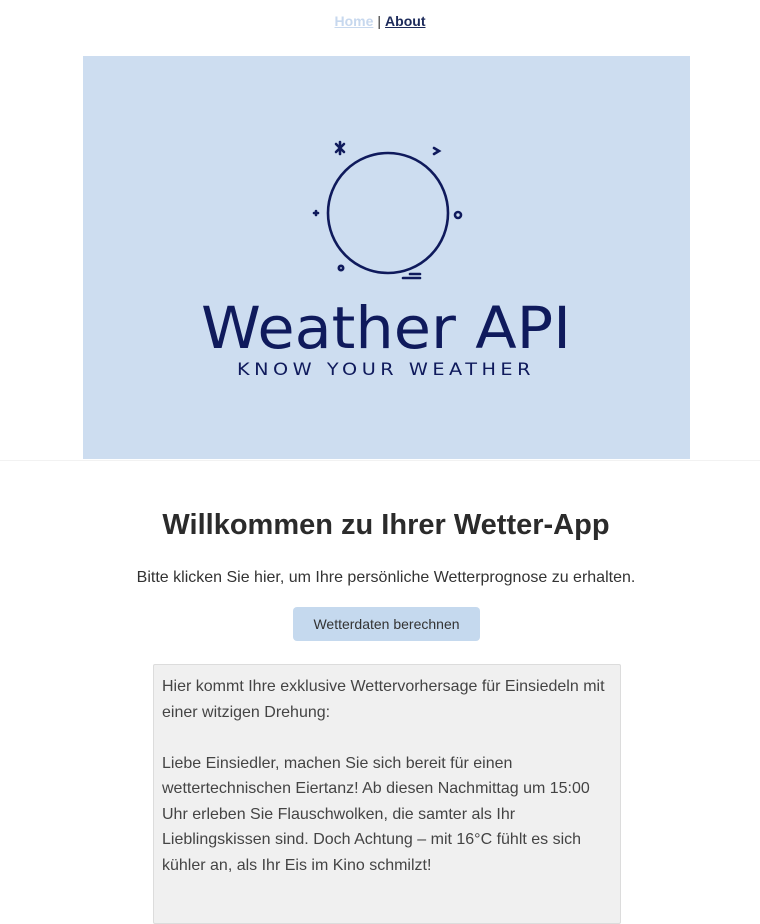 The height and width of the screenshot is (924, 760). I want to click on top-navigation: Home | About, so click(380, 21).